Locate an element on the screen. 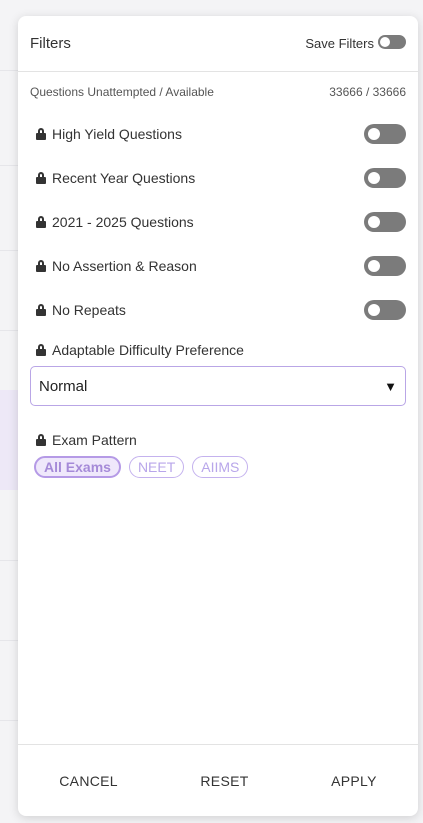  filter-label: High Yield Questions is located at coordinates (117, 134).